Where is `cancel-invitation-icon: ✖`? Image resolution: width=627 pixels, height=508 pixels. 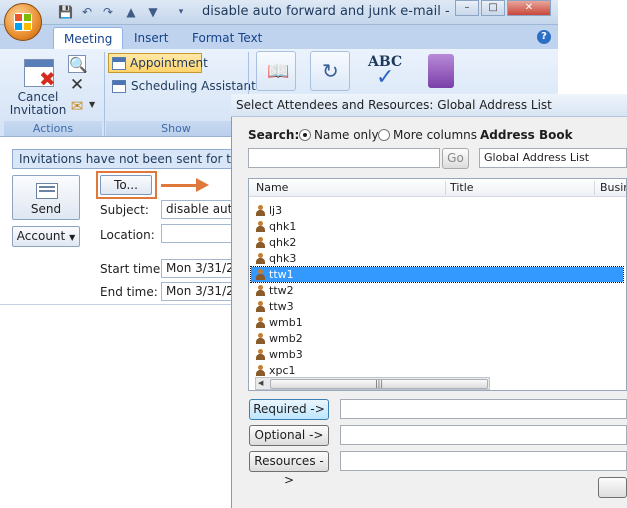 cancel-invitation-icon: ✖ is located at coordinates (40, 74).